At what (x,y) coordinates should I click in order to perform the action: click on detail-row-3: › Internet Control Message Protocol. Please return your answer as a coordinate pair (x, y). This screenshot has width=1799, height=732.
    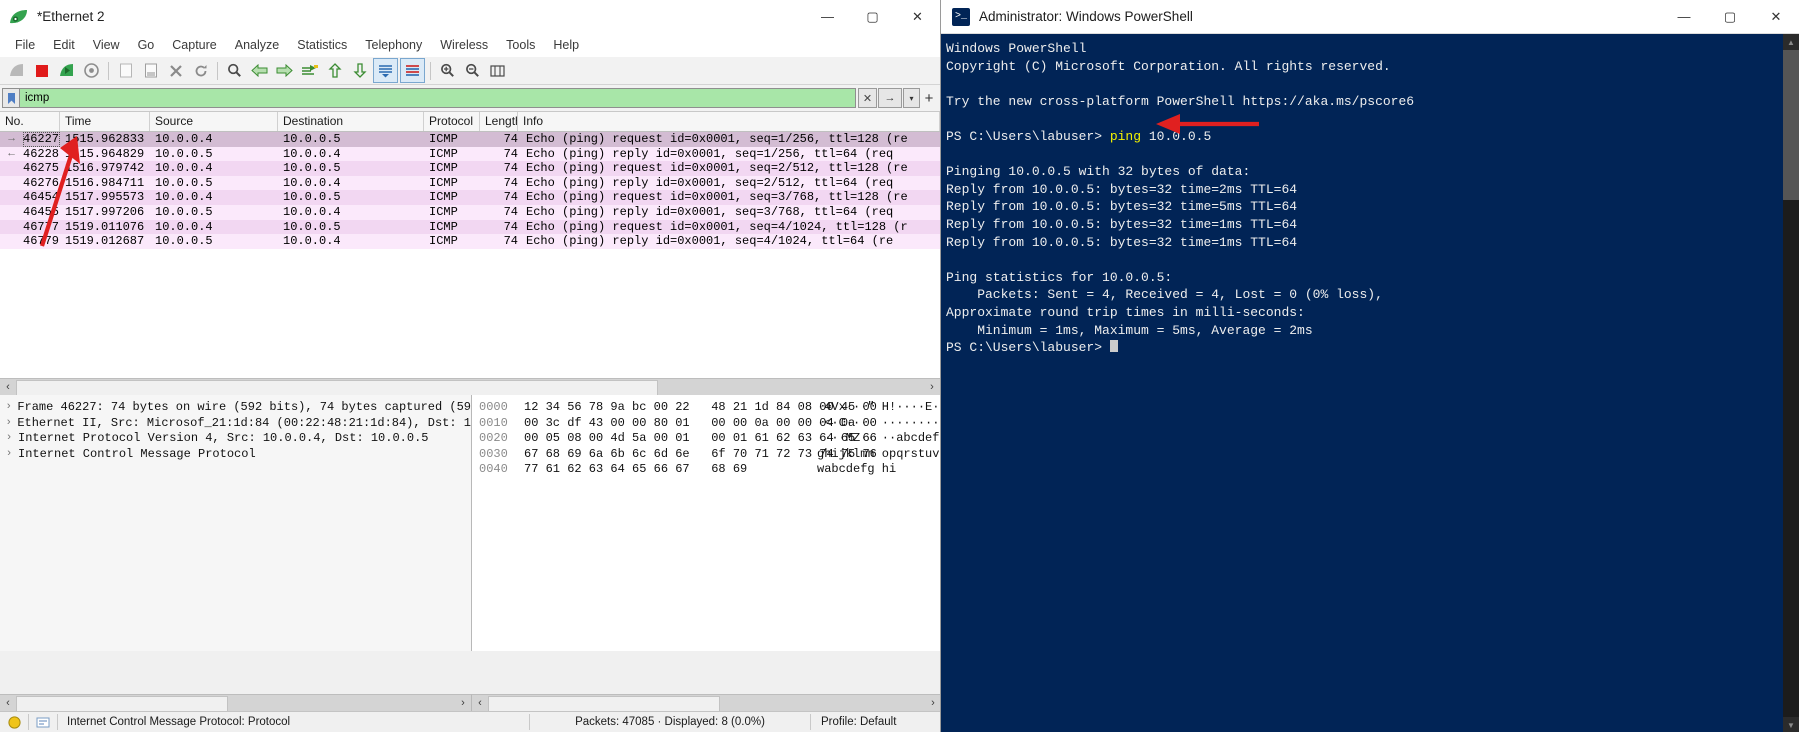
    Looking at the image, I should click on (235, 455).